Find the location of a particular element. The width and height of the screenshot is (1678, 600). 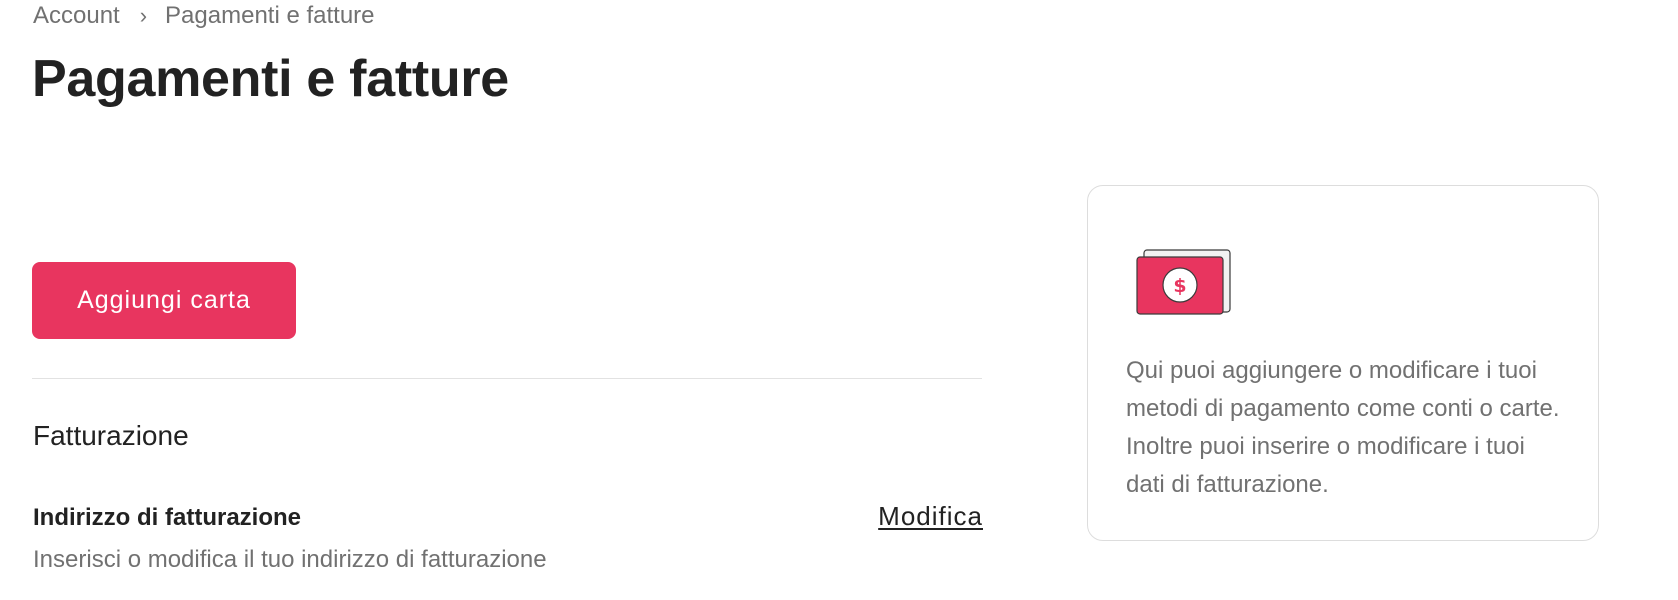

add-card-button: Aggiungi carta is located at coordinates (164, 300).